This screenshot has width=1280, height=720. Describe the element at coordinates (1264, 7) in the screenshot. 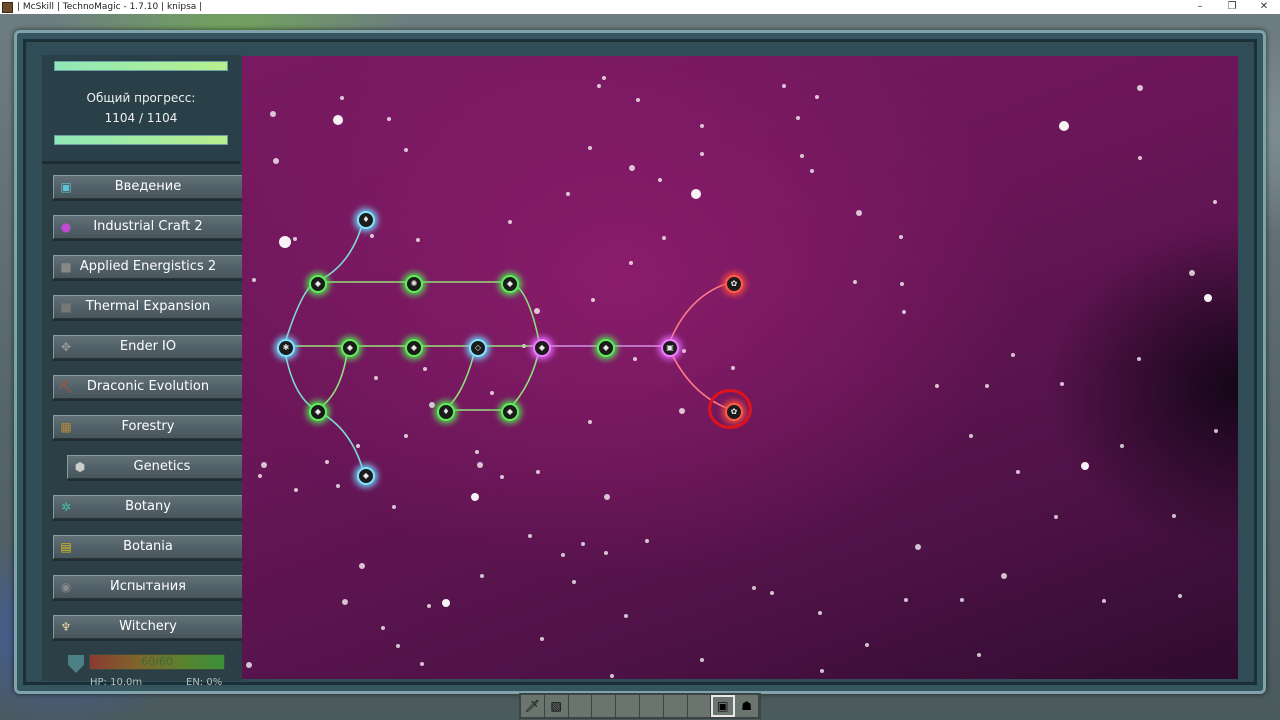

I see `close-button: ✕` at that location.